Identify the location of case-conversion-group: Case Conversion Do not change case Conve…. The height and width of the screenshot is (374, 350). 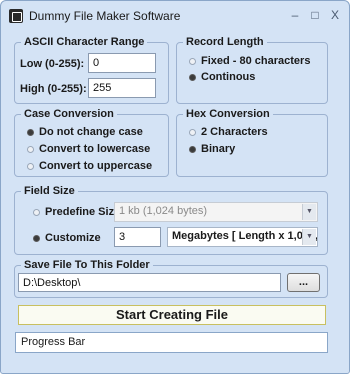
(91, 142).